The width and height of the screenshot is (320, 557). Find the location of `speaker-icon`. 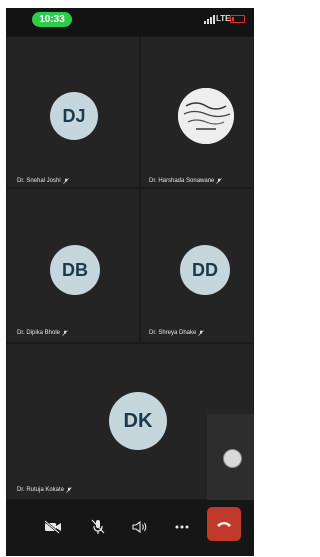

speaker-icon is located at coordinates (139, 527).